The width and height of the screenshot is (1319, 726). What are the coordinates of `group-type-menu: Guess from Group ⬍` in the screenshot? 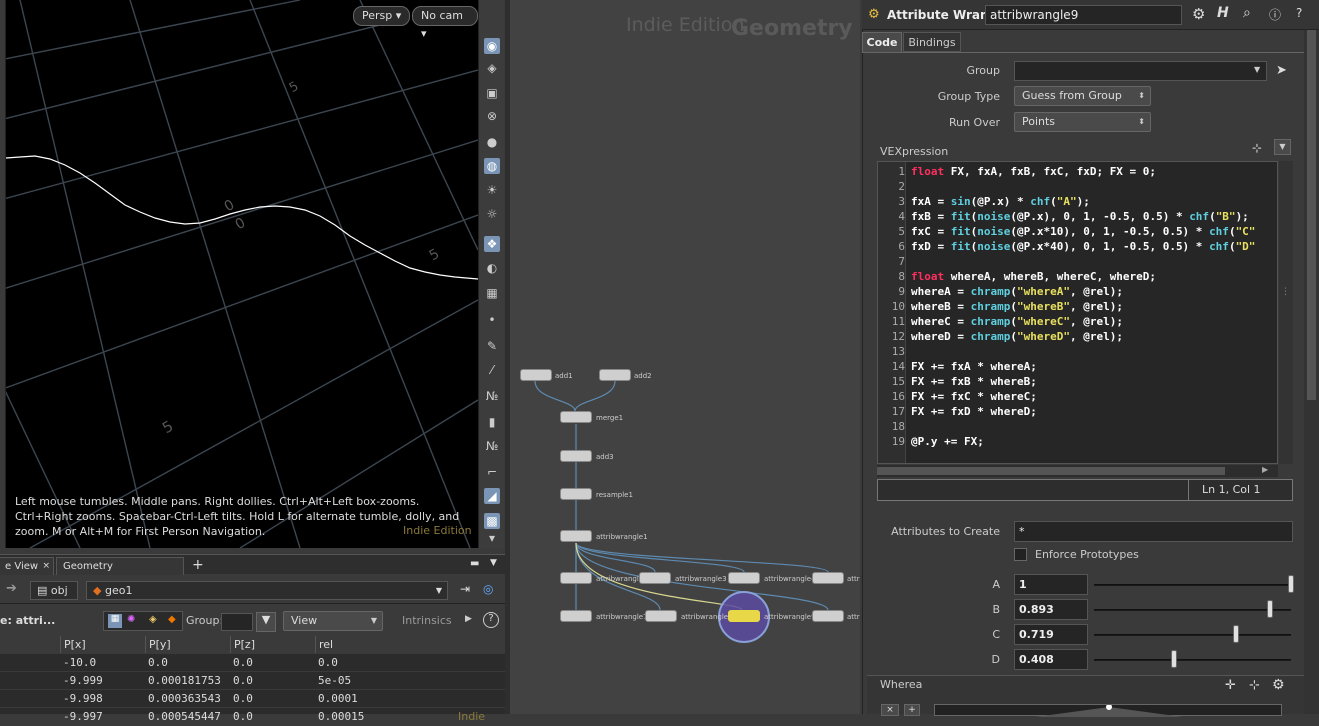 It's located at (1082, 96).